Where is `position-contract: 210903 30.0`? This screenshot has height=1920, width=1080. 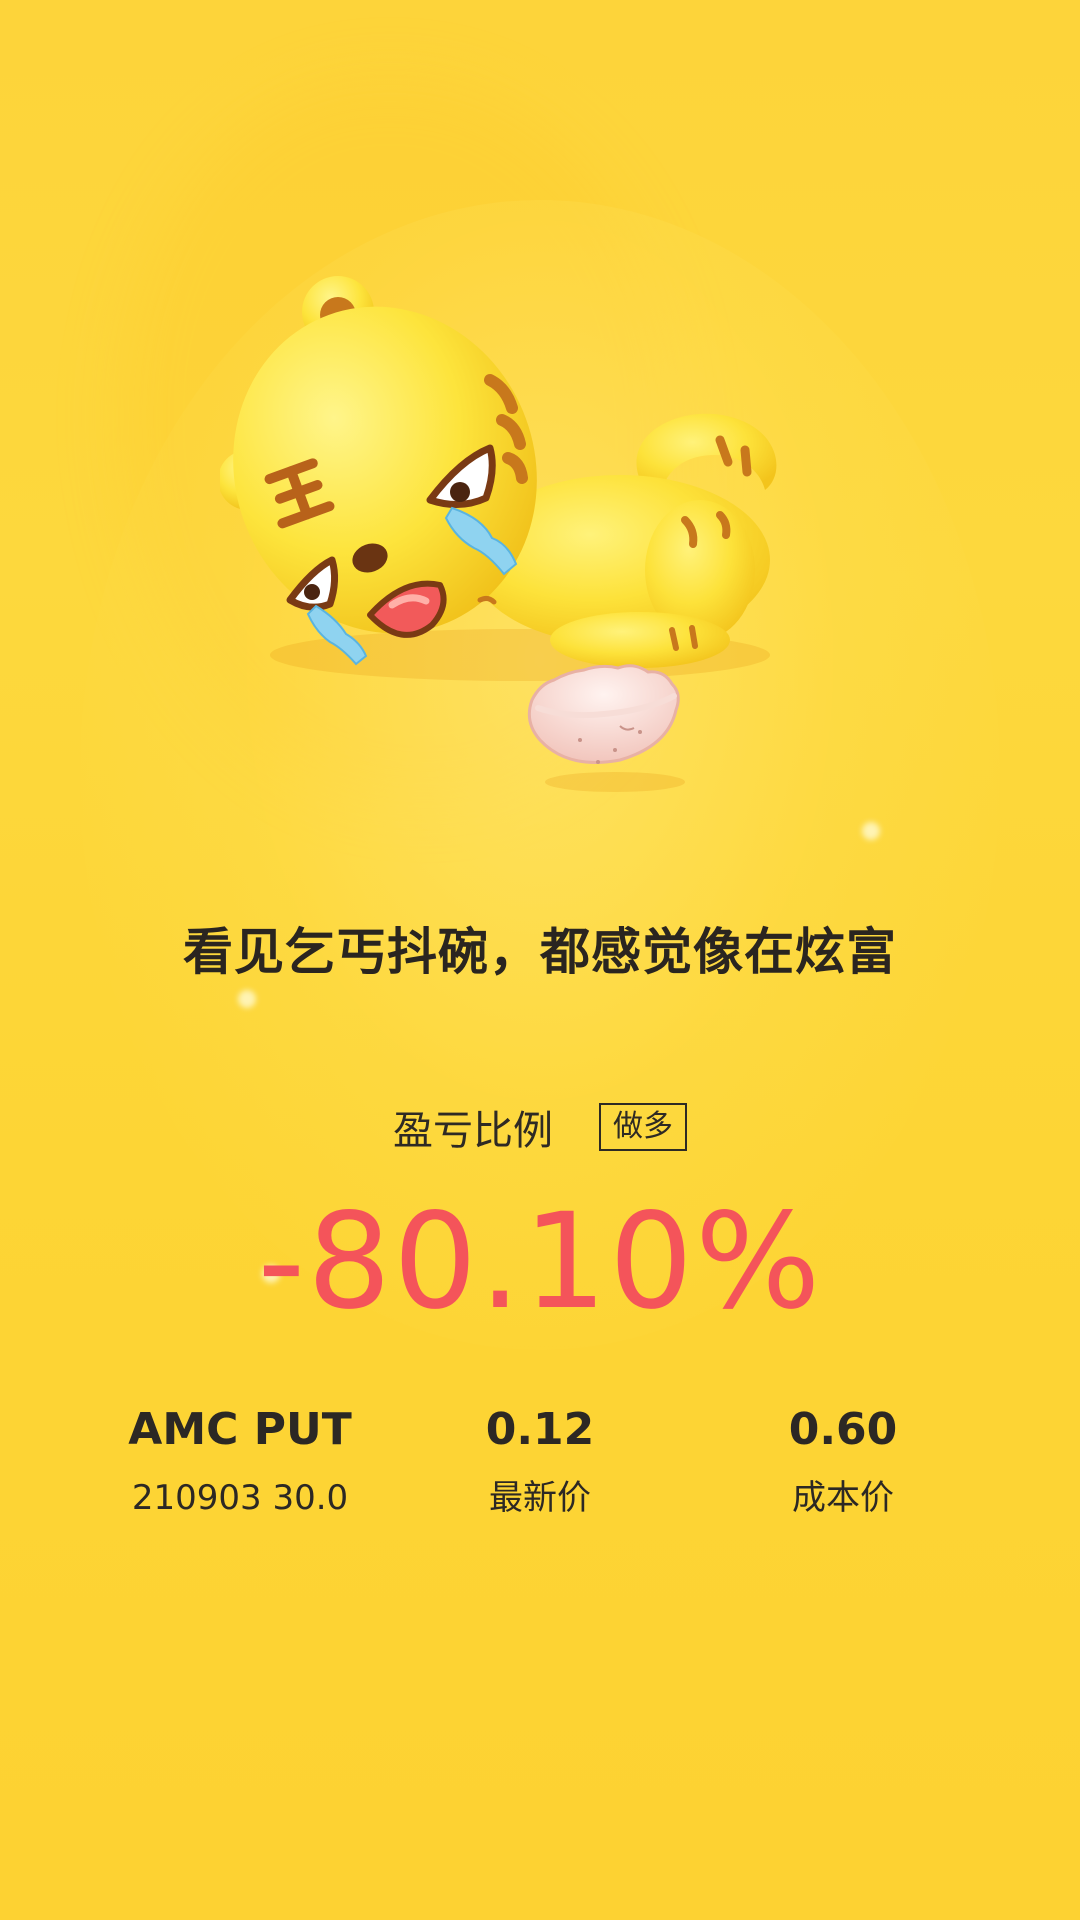 position-contract: 210903 30.0 is located at coordinates (240, 1498).